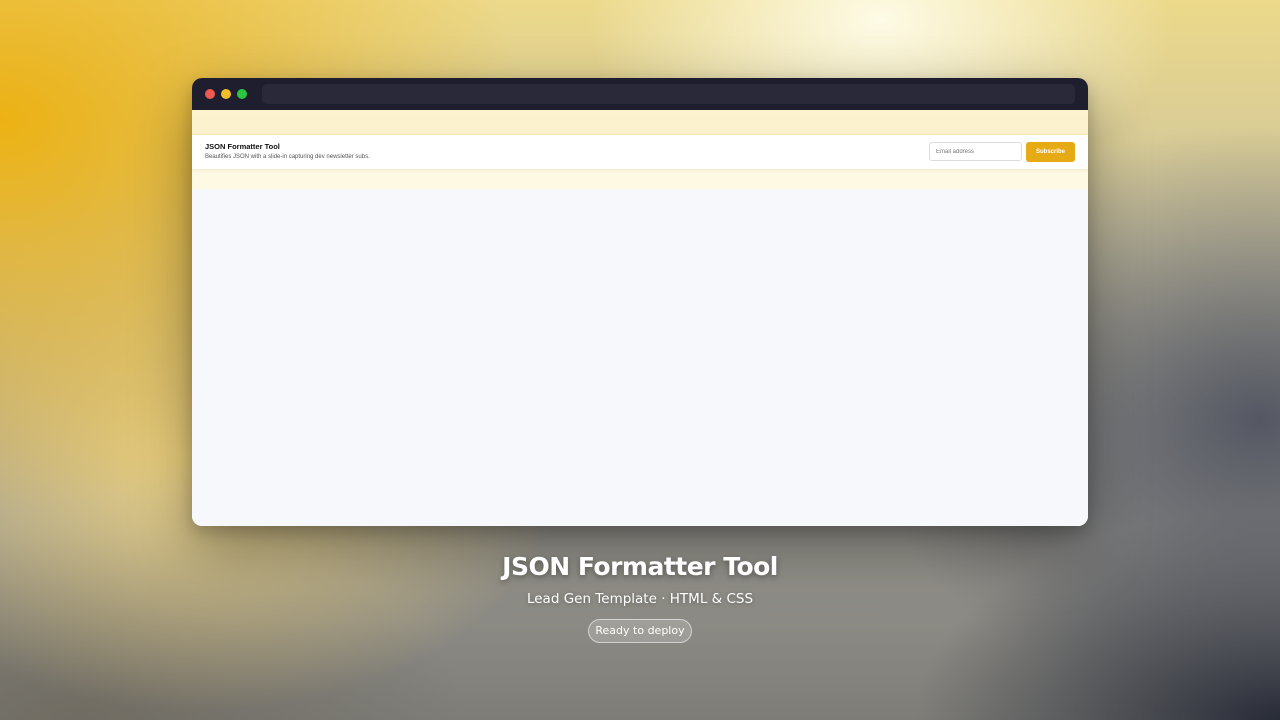  What do you see at coordinates (640, 631) in the screenshot?
I see `ready-badge: Ready to deploy` at bounding box center [640, 631].